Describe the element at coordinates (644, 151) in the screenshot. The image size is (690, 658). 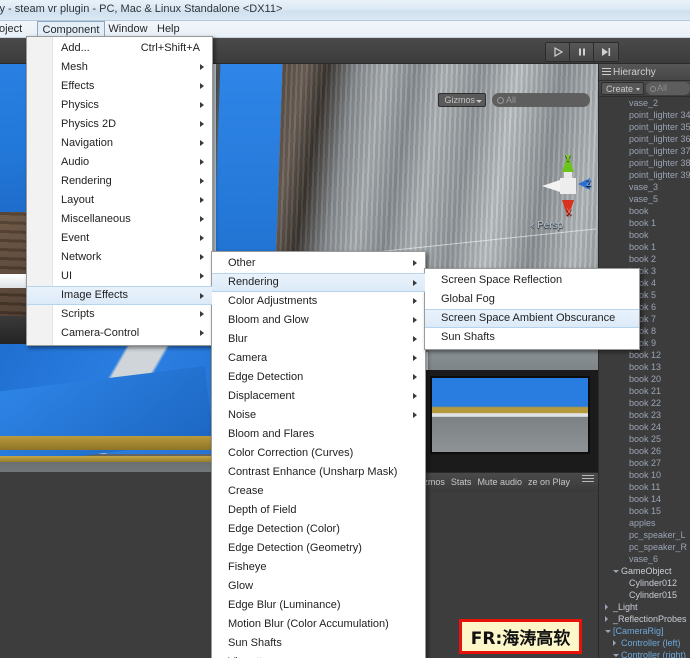
I see `hierarchy-item: point_lighter 37` at that location.